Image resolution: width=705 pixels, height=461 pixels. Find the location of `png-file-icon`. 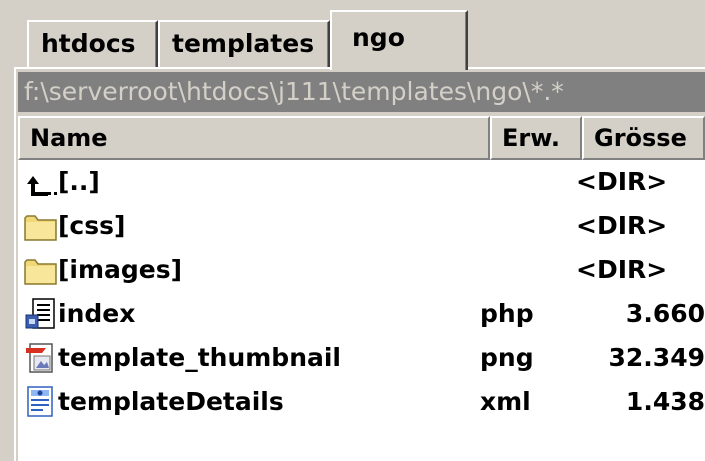

png-file-icon is located at coordinates (39, 358).